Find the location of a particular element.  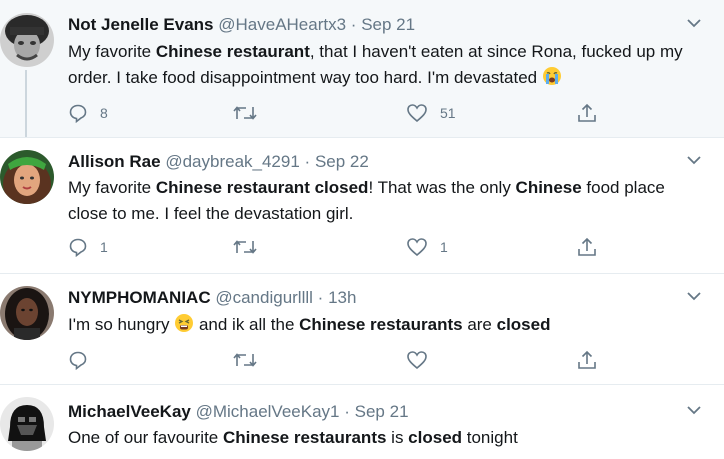

text-segment: One of our favourite is located at coordinates (145, 437).